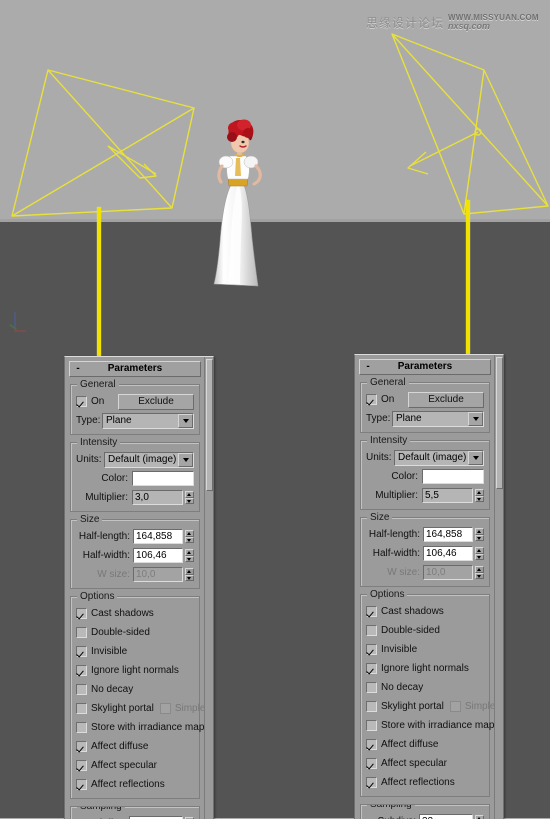  Describe the element at coordinates (119, 420) in the screenshot. I see `type-dropdown-value-left: Plane` at that location.